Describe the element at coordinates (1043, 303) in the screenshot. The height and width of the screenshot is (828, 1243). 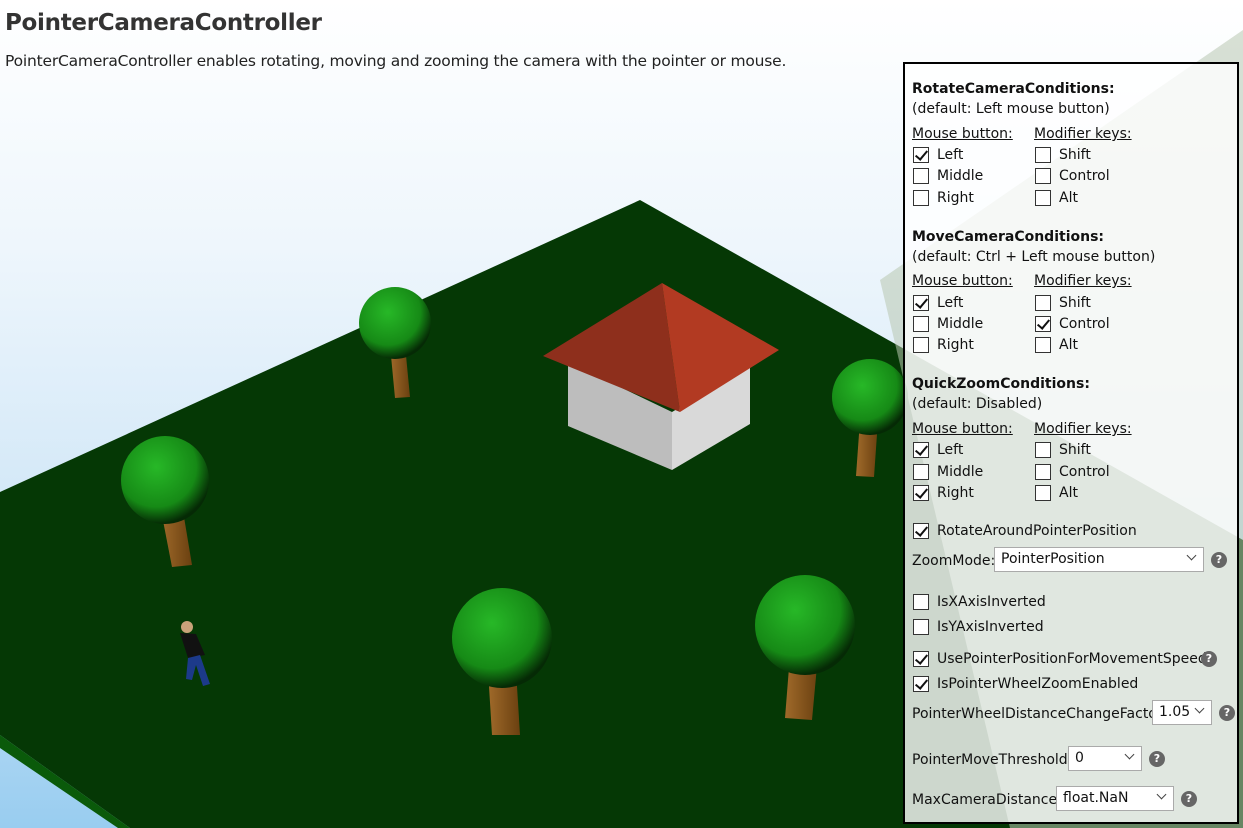
I see `move-shift-checkbox` at that location.